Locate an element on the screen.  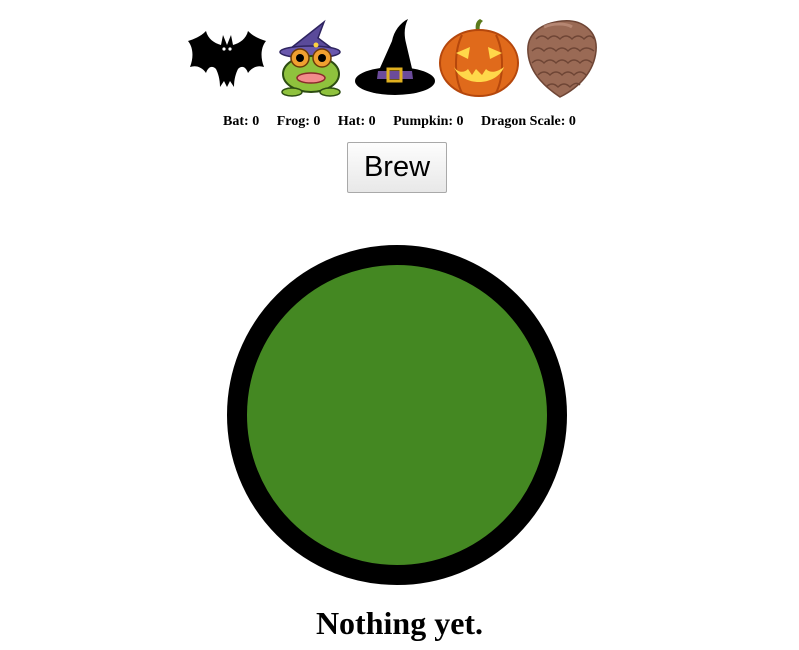
dragon-scale-count: Dragon Scale: 0 is located at coordinates (528, 121).